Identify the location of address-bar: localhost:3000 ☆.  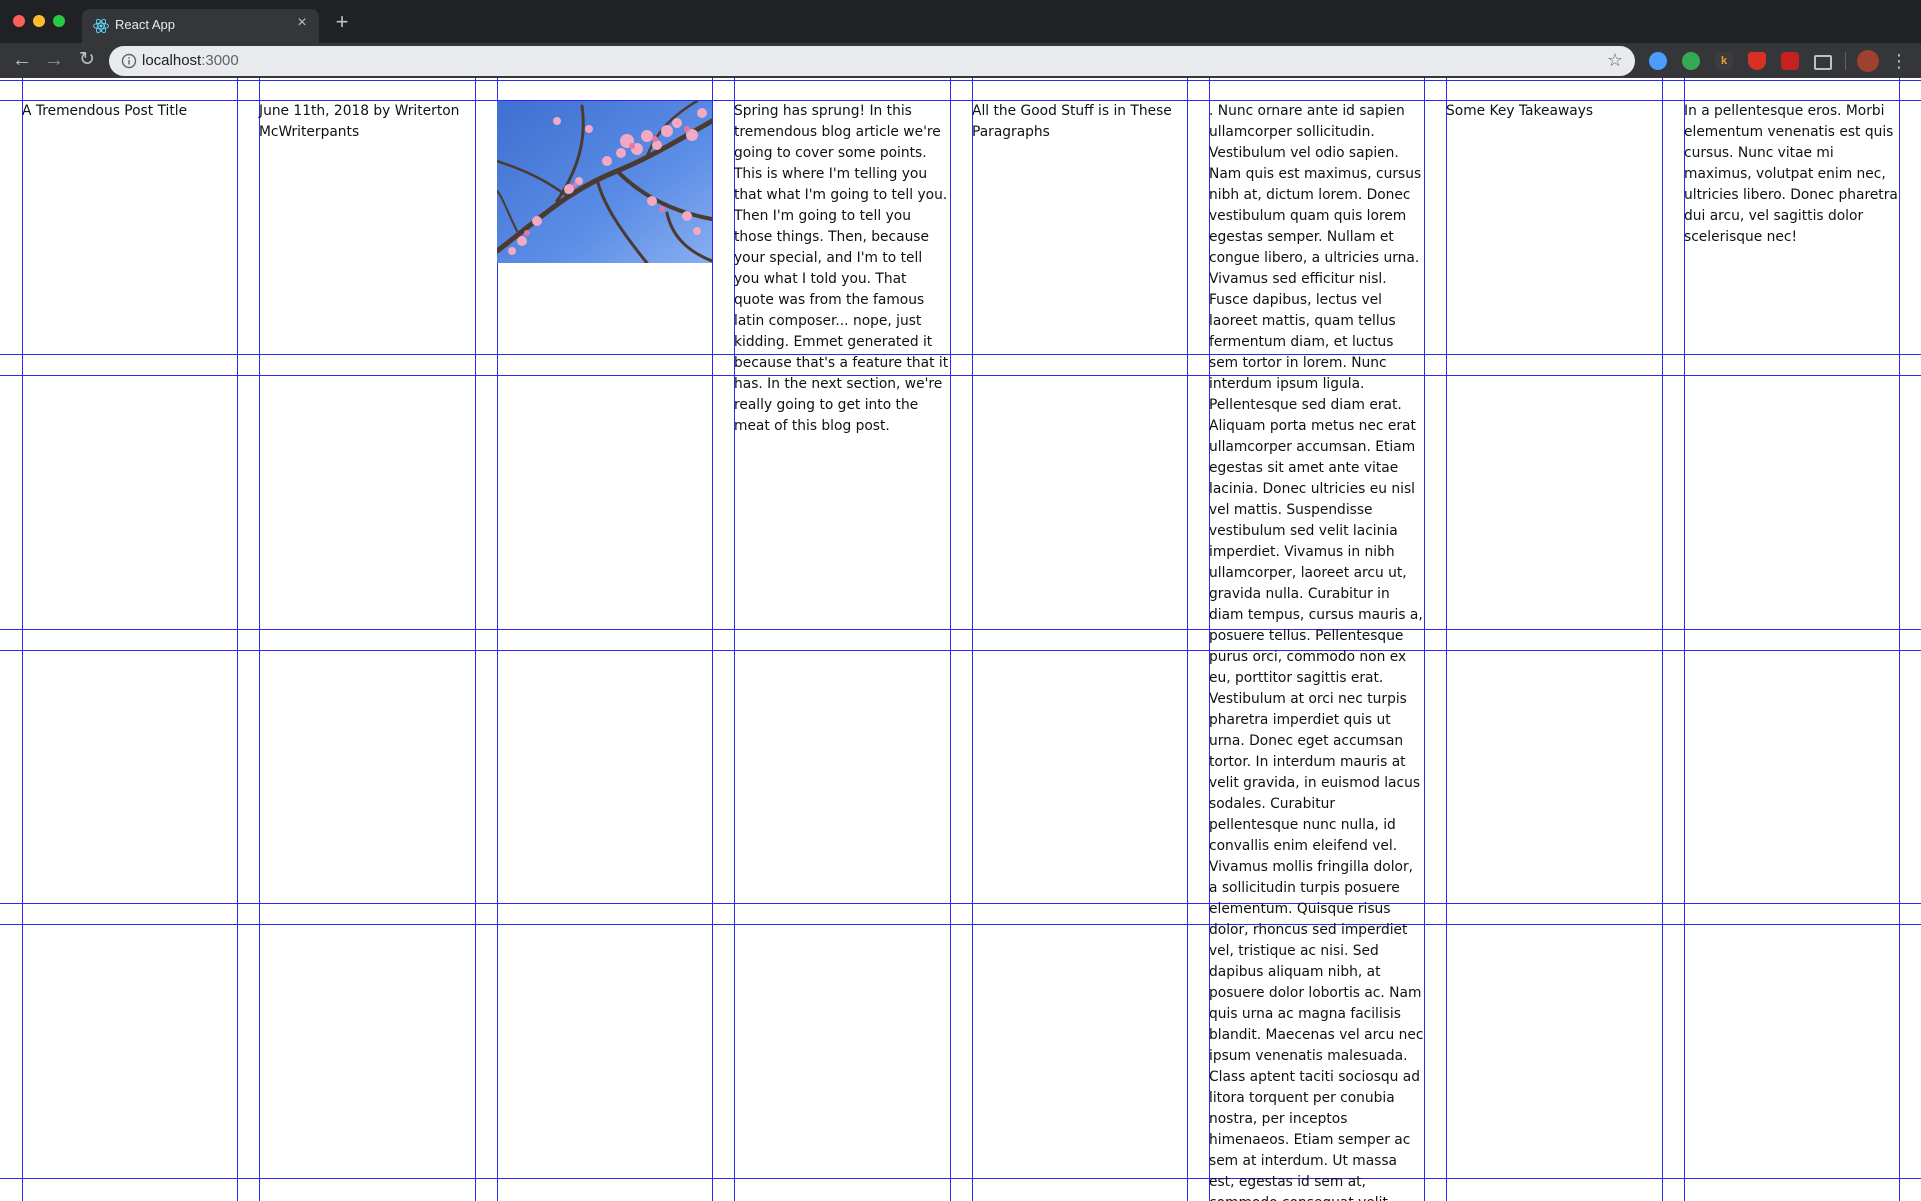
(872, 61).